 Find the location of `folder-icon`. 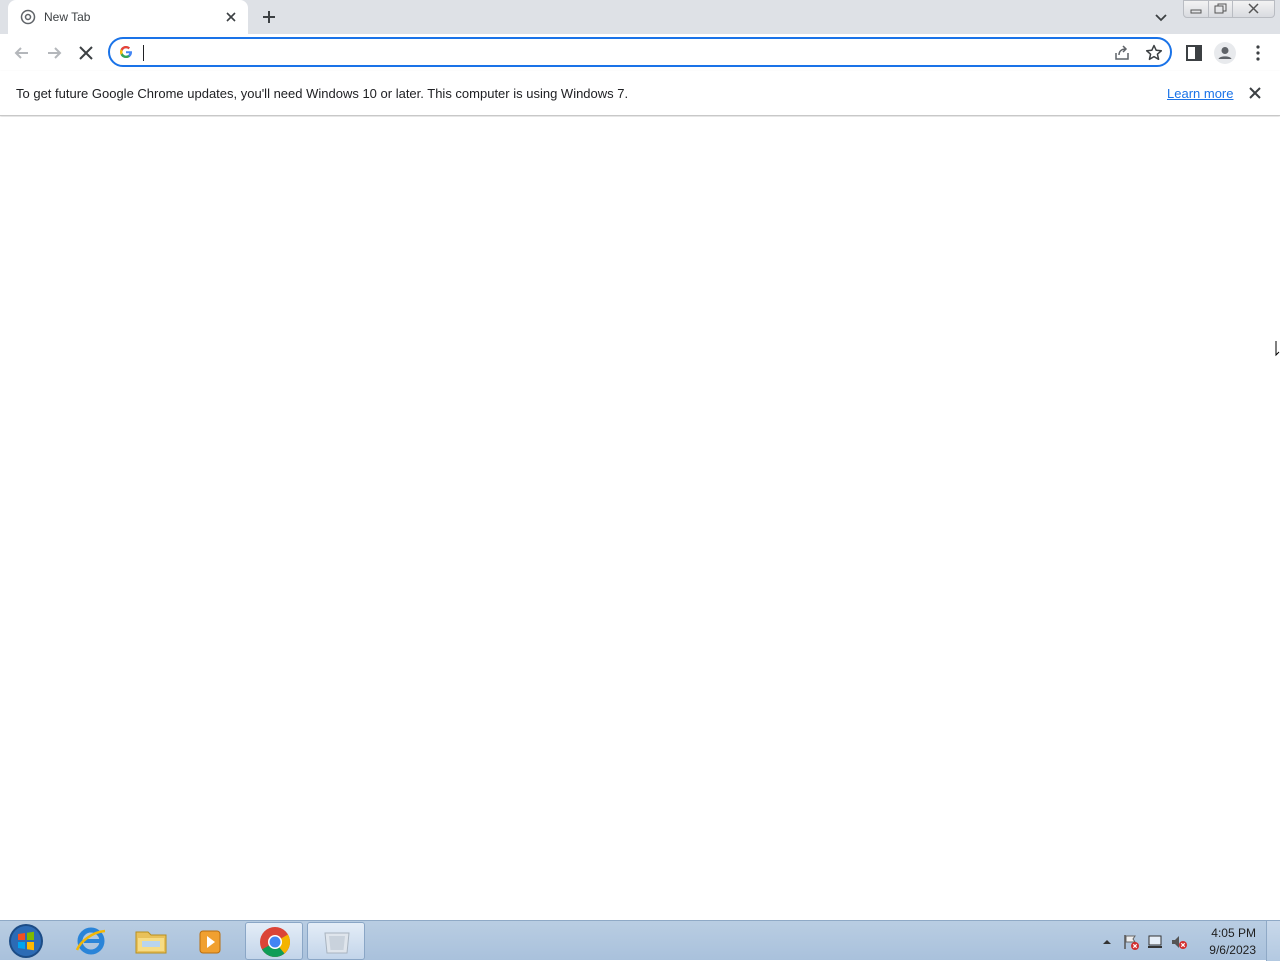

folder-icon is located at coordinates (151, 942).